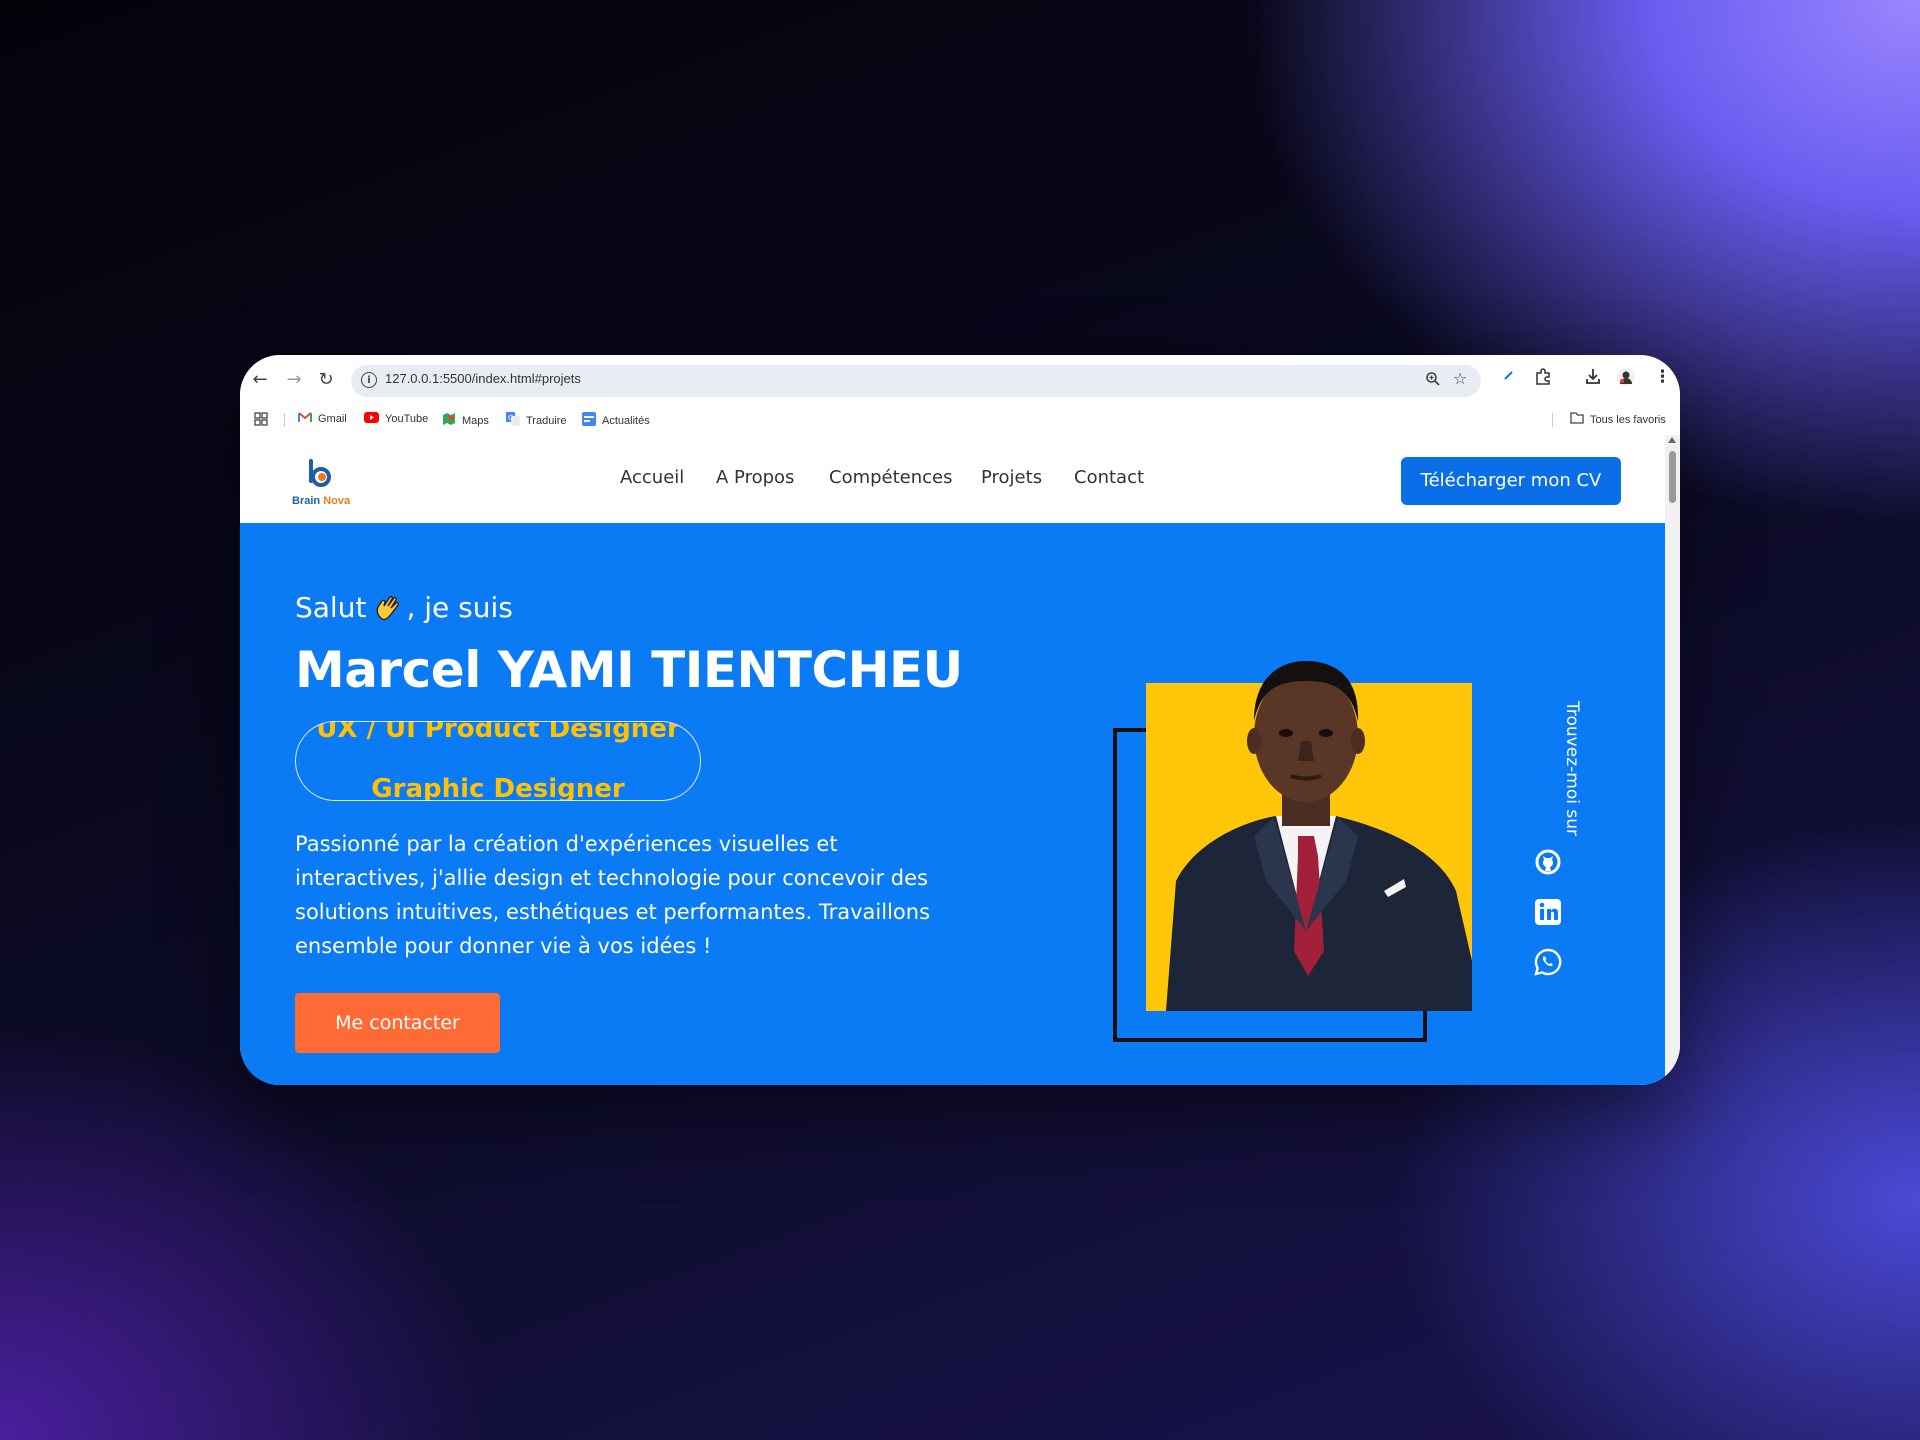 This screenshot has width=1920, height=1440. I want to click on profile-avatar-icon, so click(1626, 379).